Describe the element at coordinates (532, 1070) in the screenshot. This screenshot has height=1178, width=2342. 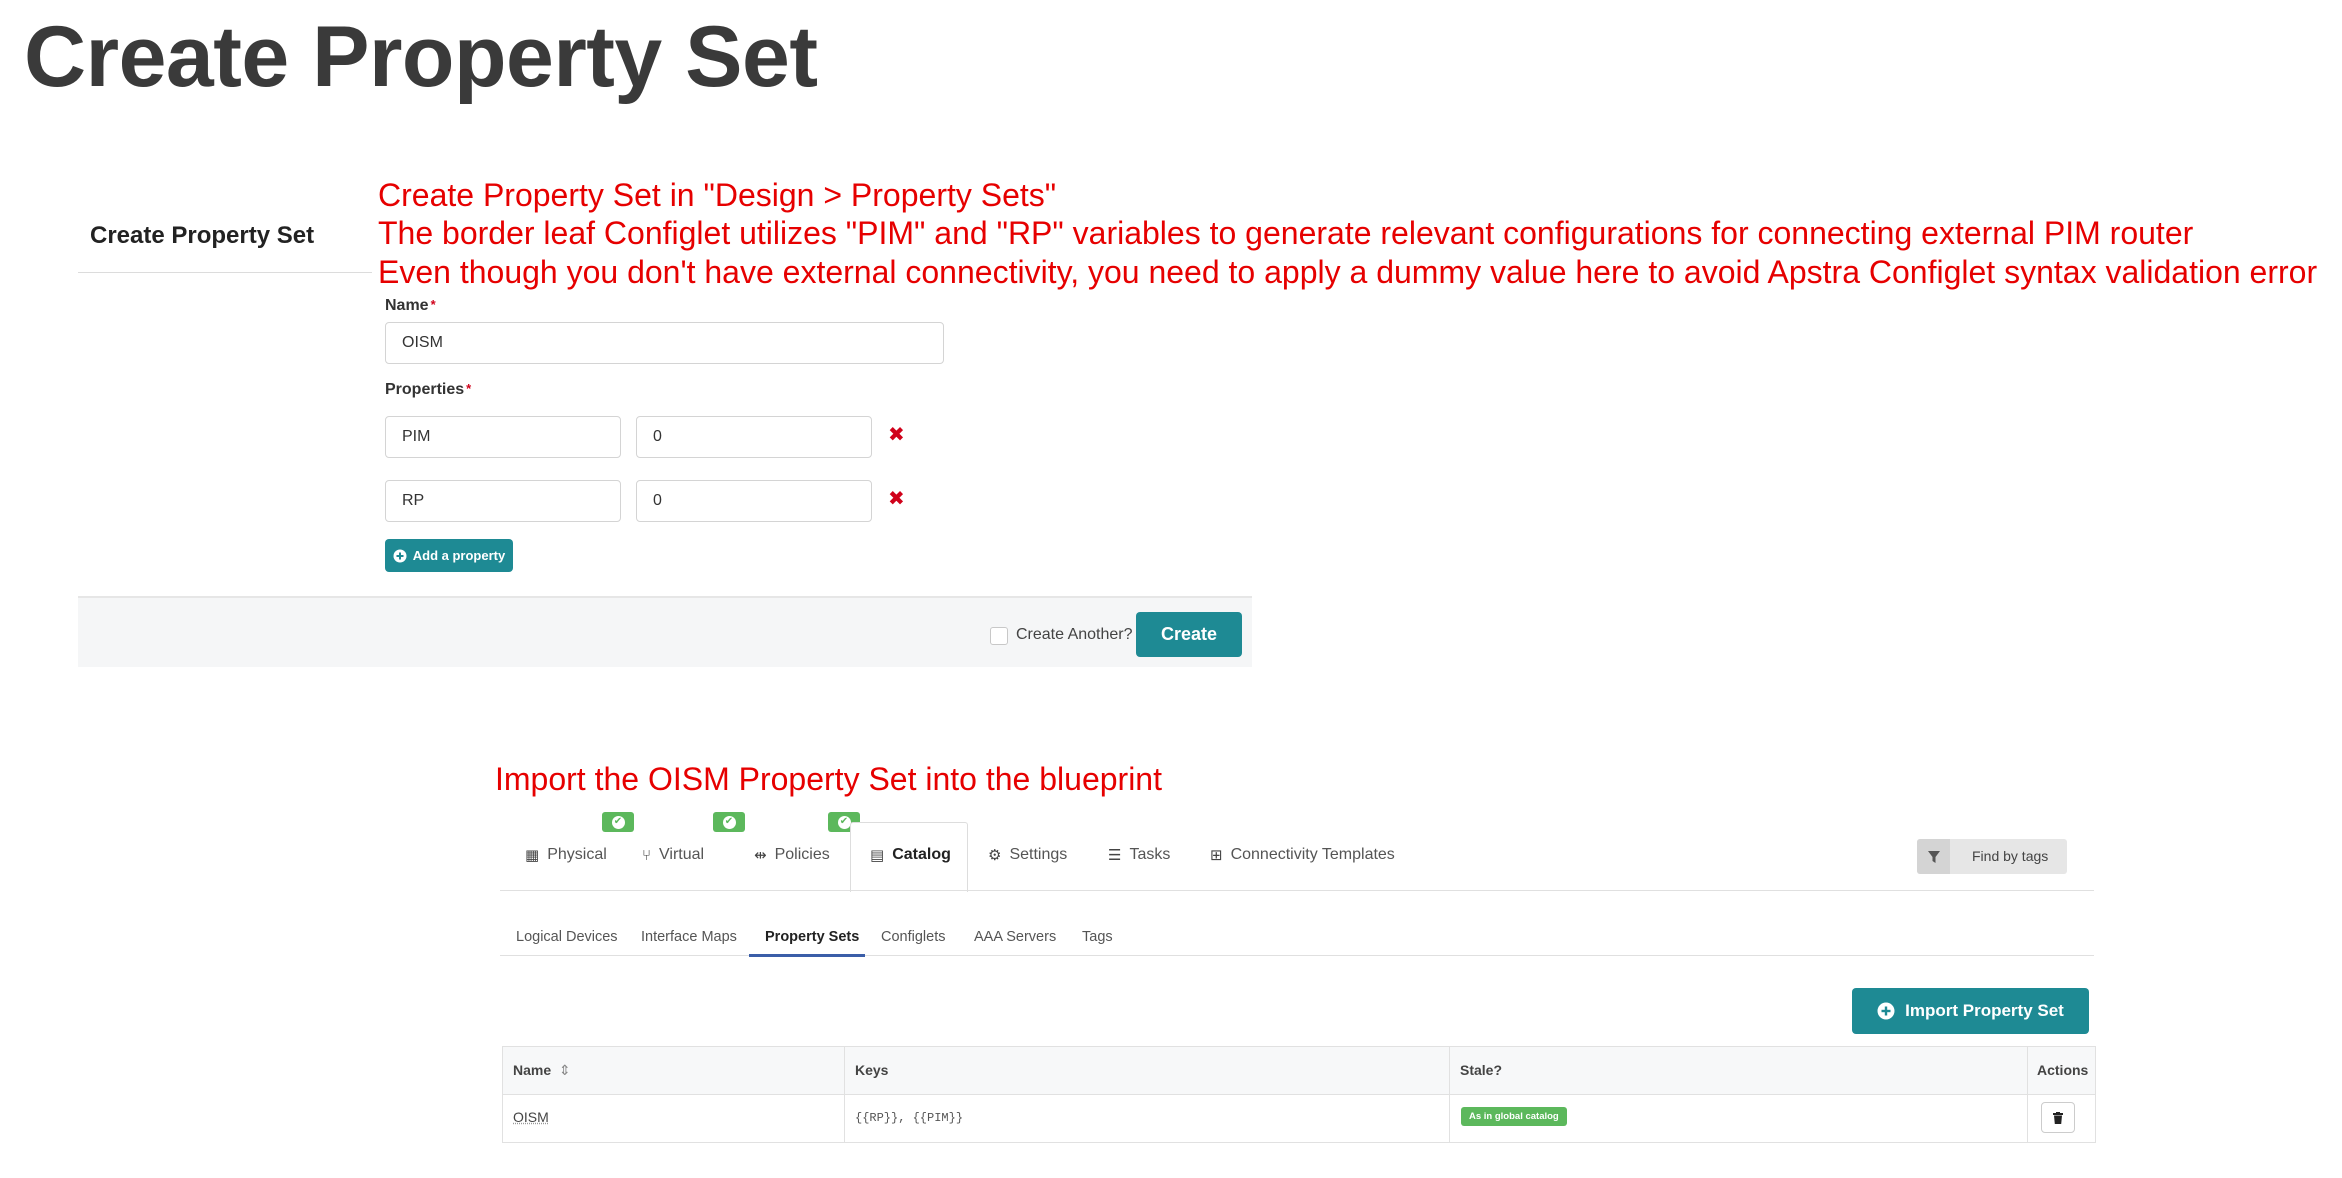
I see `column-header-name-label: Name` at that location.